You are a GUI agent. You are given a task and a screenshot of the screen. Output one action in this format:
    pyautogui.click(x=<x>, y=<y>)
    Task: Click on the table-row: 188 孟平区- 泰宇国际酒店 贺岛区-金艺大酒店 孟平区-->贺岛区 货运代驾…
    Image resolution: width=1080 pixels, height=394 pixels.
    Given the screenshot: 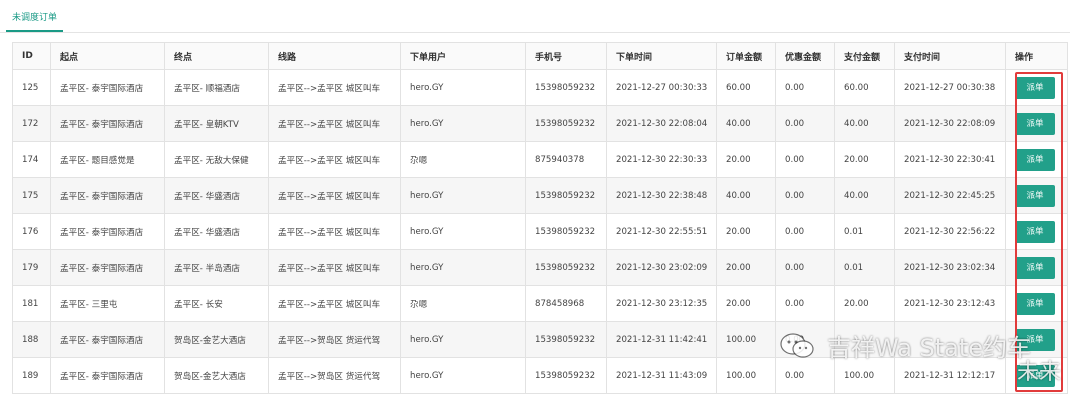 What is the action you would take?
    pyautogui.click(x=540, y=339)
    